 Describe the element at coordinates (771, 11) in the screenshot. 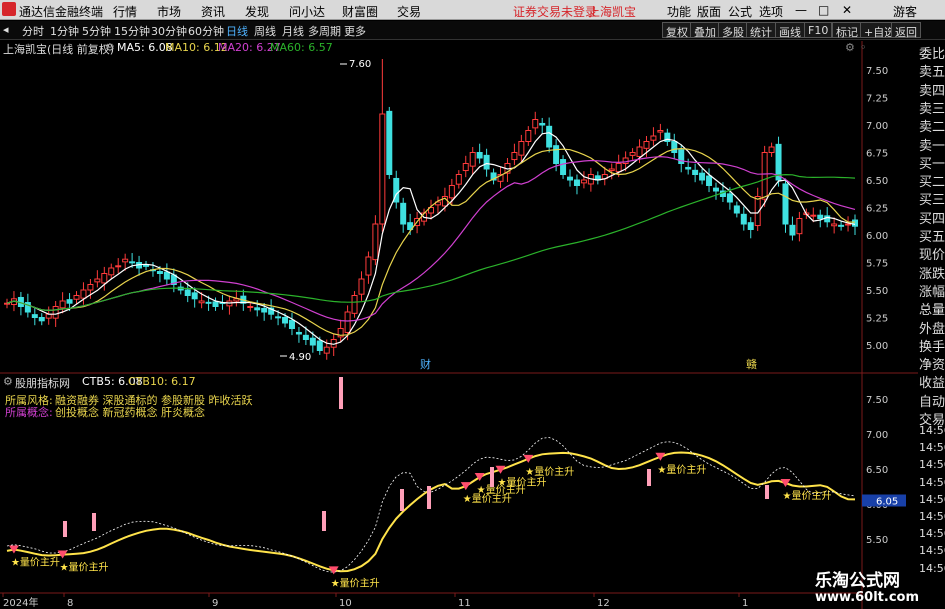

I see `menu-options: 选项` at that location.